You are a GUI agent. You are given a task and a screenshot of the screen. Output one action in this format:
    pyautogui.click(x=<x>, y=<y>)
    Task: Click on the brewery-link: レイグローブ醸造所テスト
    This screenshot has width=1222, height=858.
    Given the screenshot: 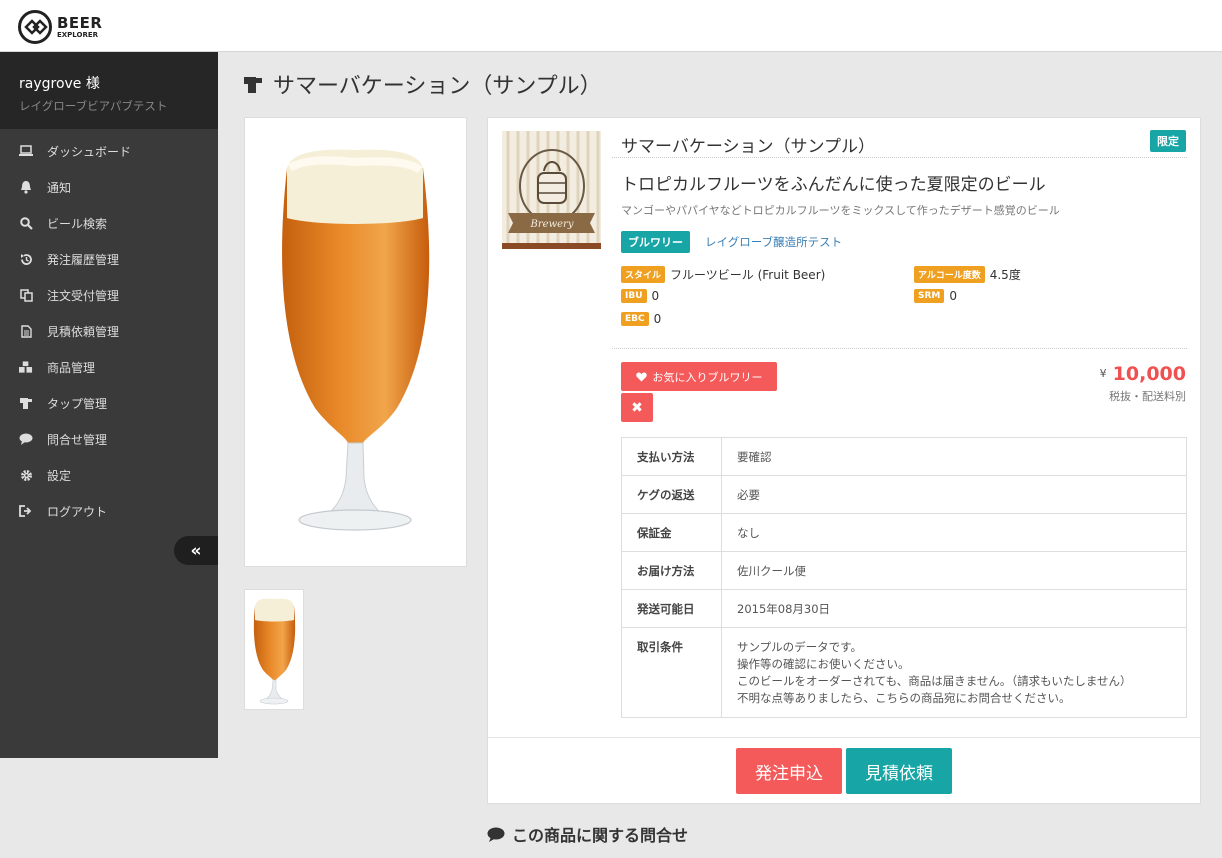 What is the action you would take?
    pyautogui.click(x=773, y=242)
    